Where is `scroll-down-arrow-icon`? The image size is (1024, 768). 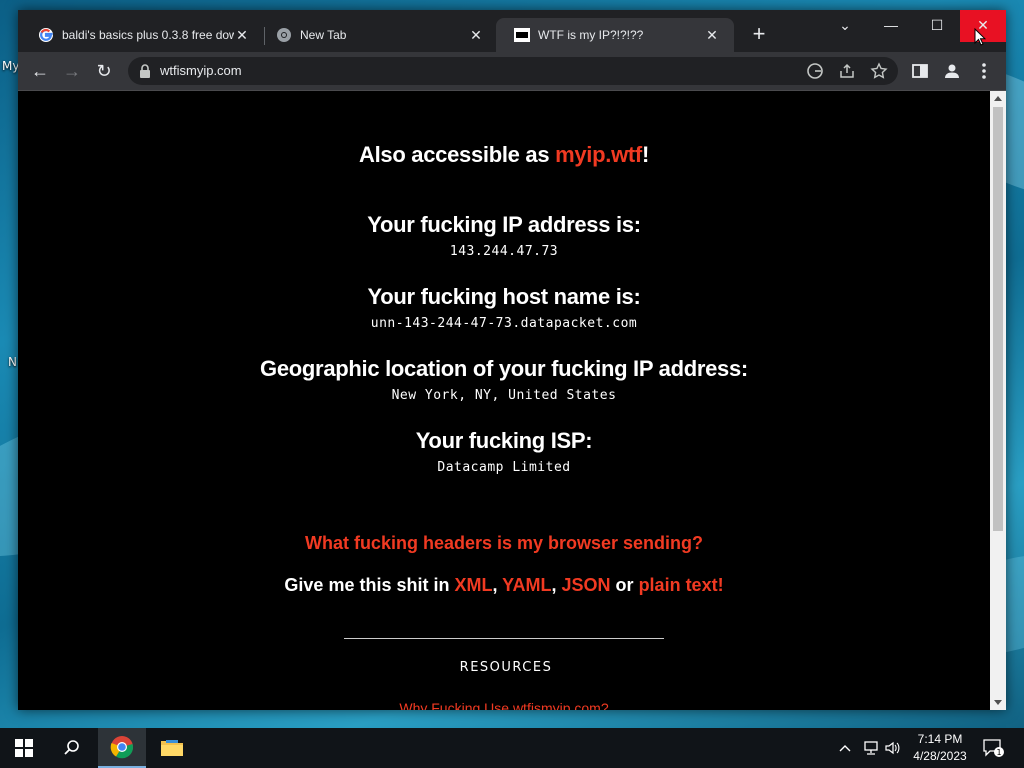
scroll-down-arrow-icon is located at coordinates (998, 702).